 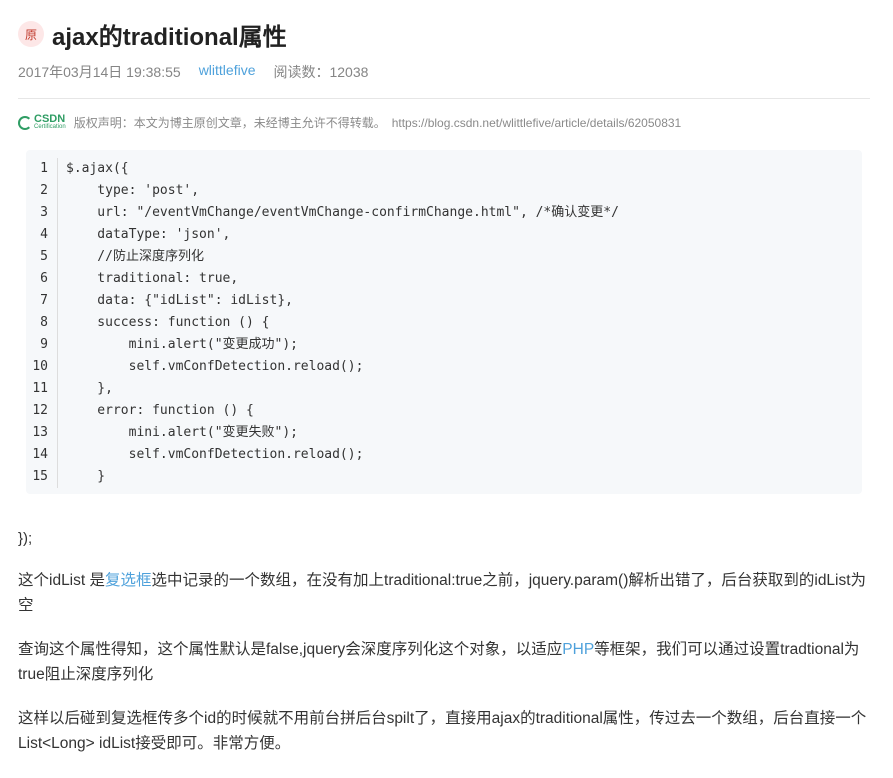 I want to click on code-line: 10 self.vmConfDetection.reload();, so click(x=322, y=367).